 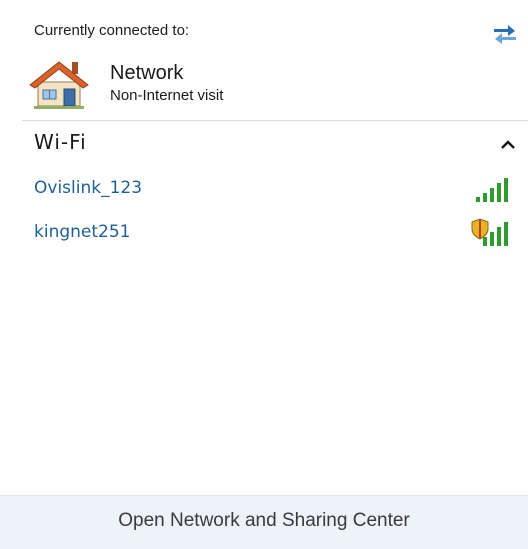 I want to click on wifi-network-name: kingnet251, so click(x=82, y=232).